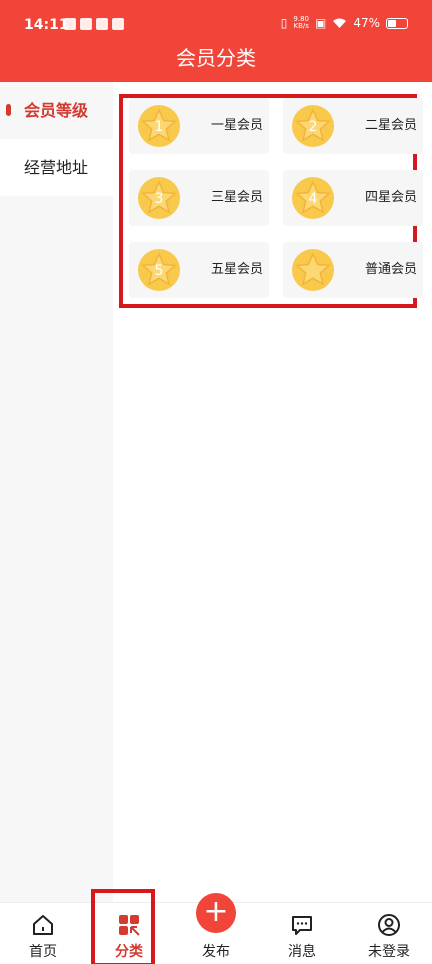 Image resolution: width=432 pixels, height=964 pixels. Describe the element at coordinates (353, 198) in the screenshot. I see `level-card-4: 4 四星会员` at that location.